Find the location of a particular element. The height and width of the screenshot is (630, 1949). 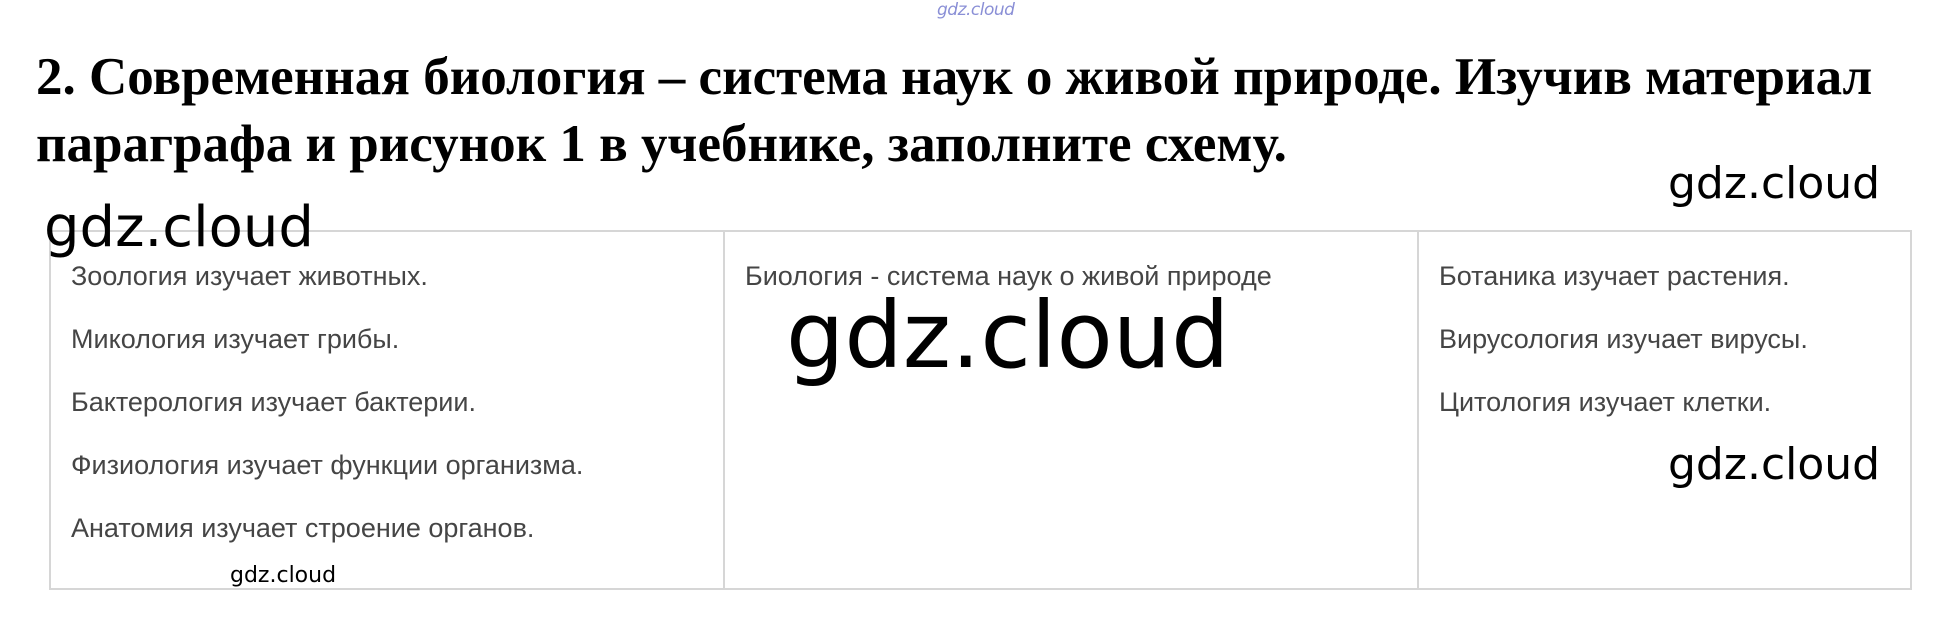

top-watermark: gdz.cloud is located at coordinates (976, 10).